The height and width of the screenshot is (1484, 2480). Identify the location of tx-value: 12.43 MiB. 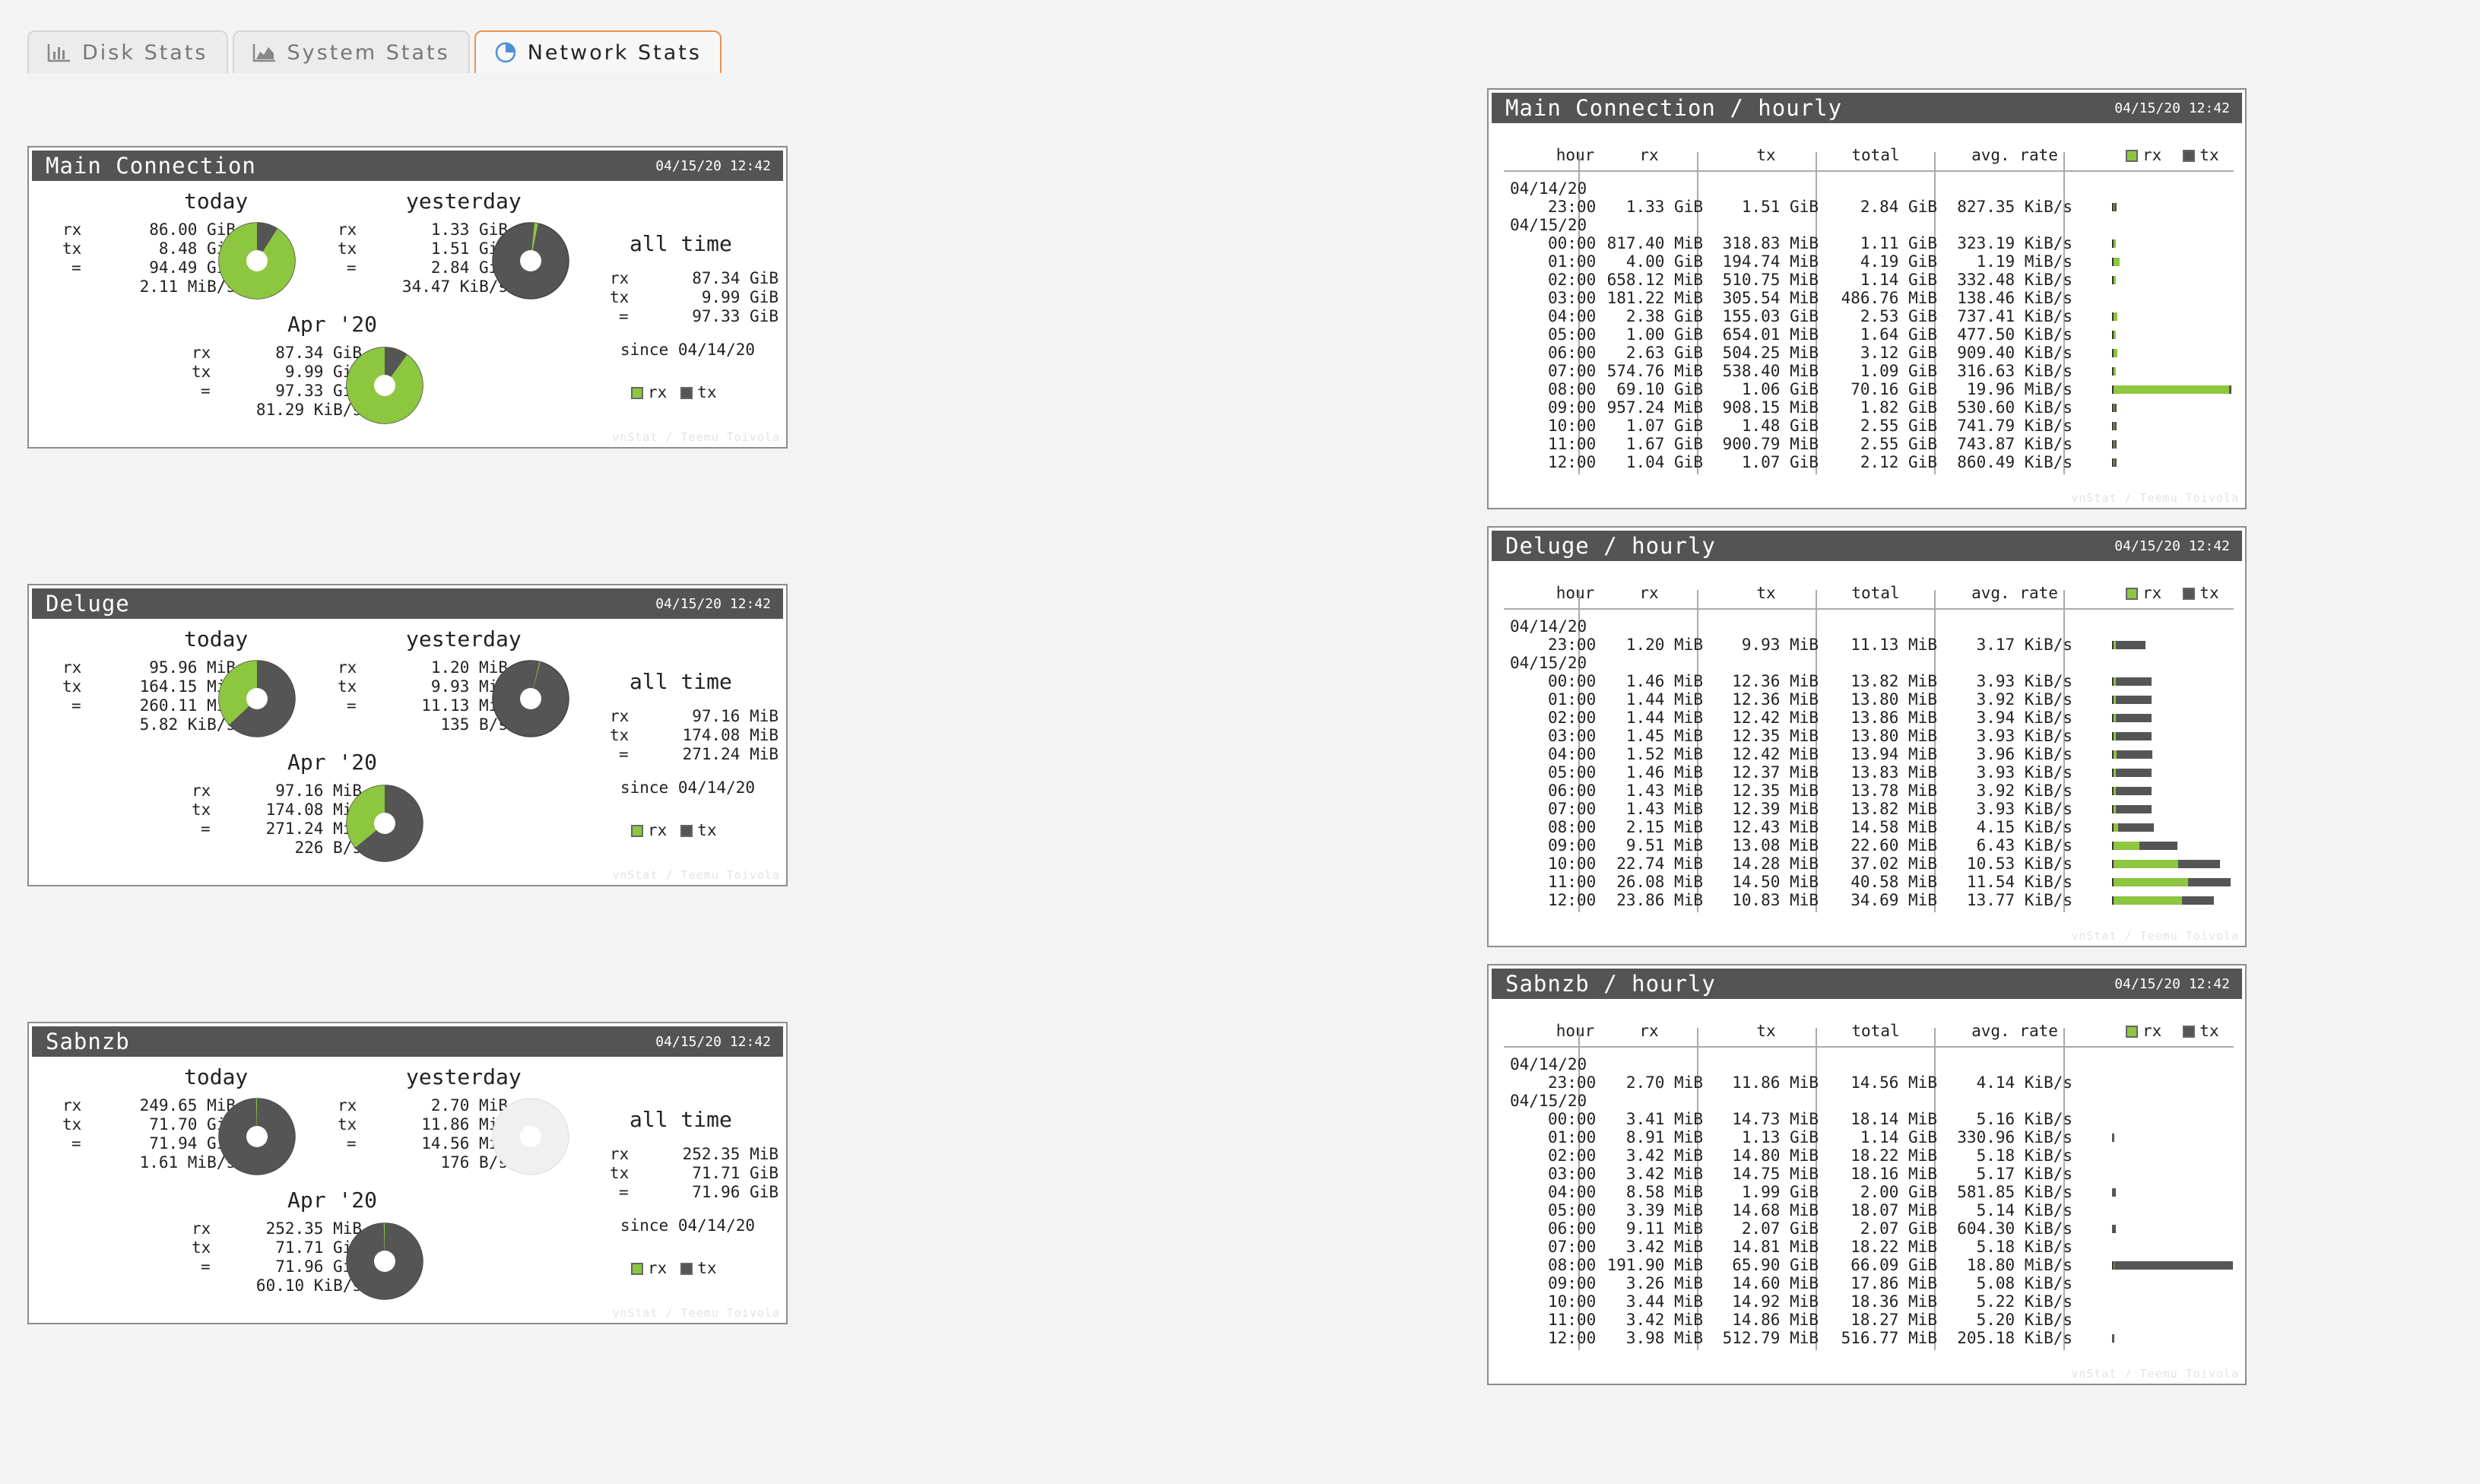
(1776, 827).